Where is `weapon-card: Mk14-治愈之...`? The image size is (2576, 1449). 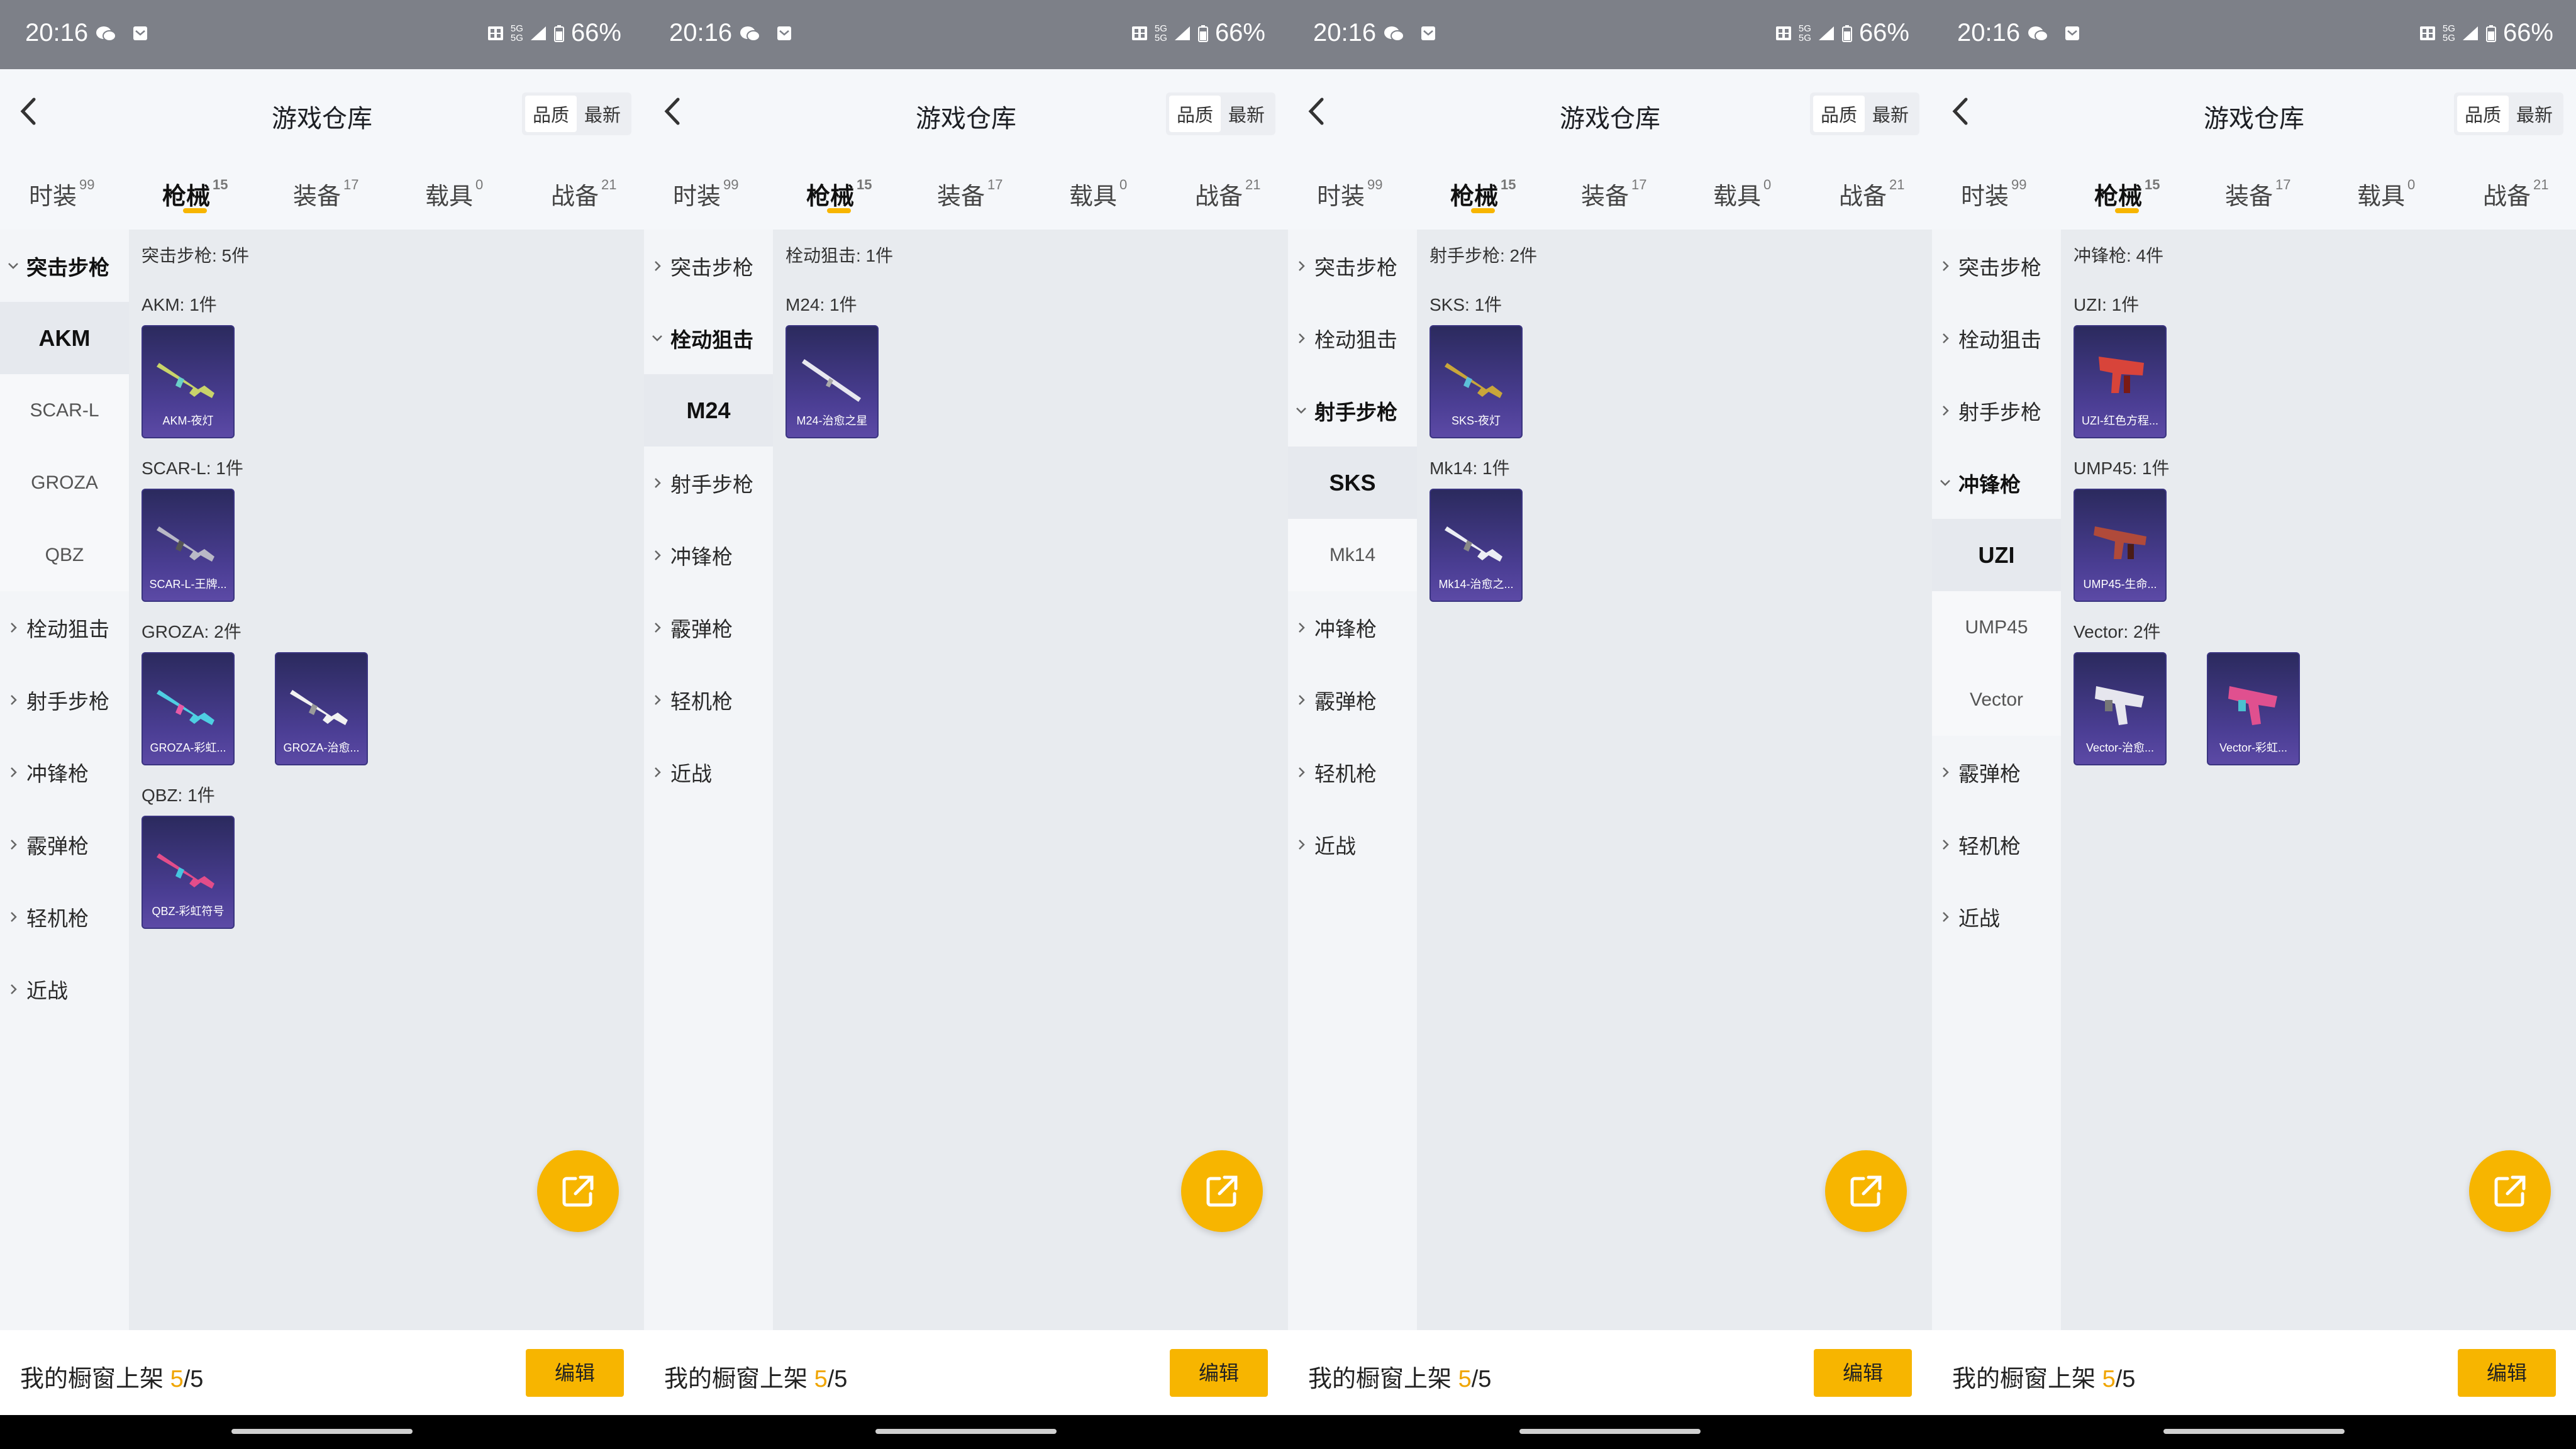 weapon-card: Mk14-治愈之... is located at coordinates (1476, 545).